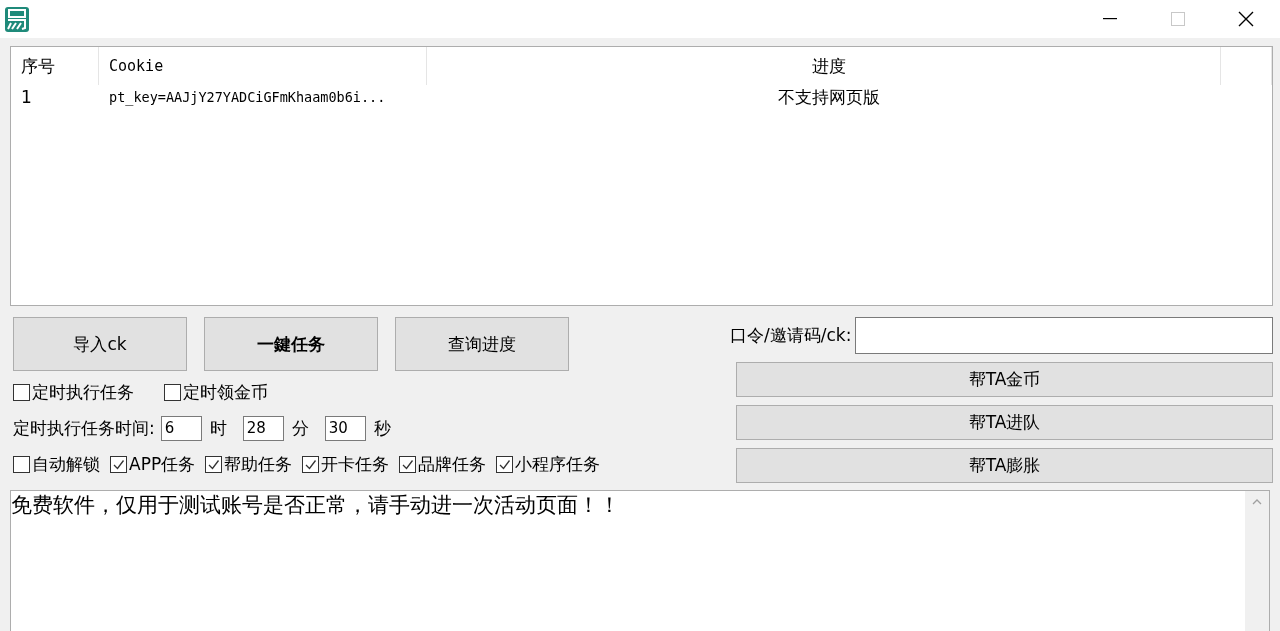  Describe the element at coordinates (300, 428) in the screenshot. I see `unit-label: 分` at that location.